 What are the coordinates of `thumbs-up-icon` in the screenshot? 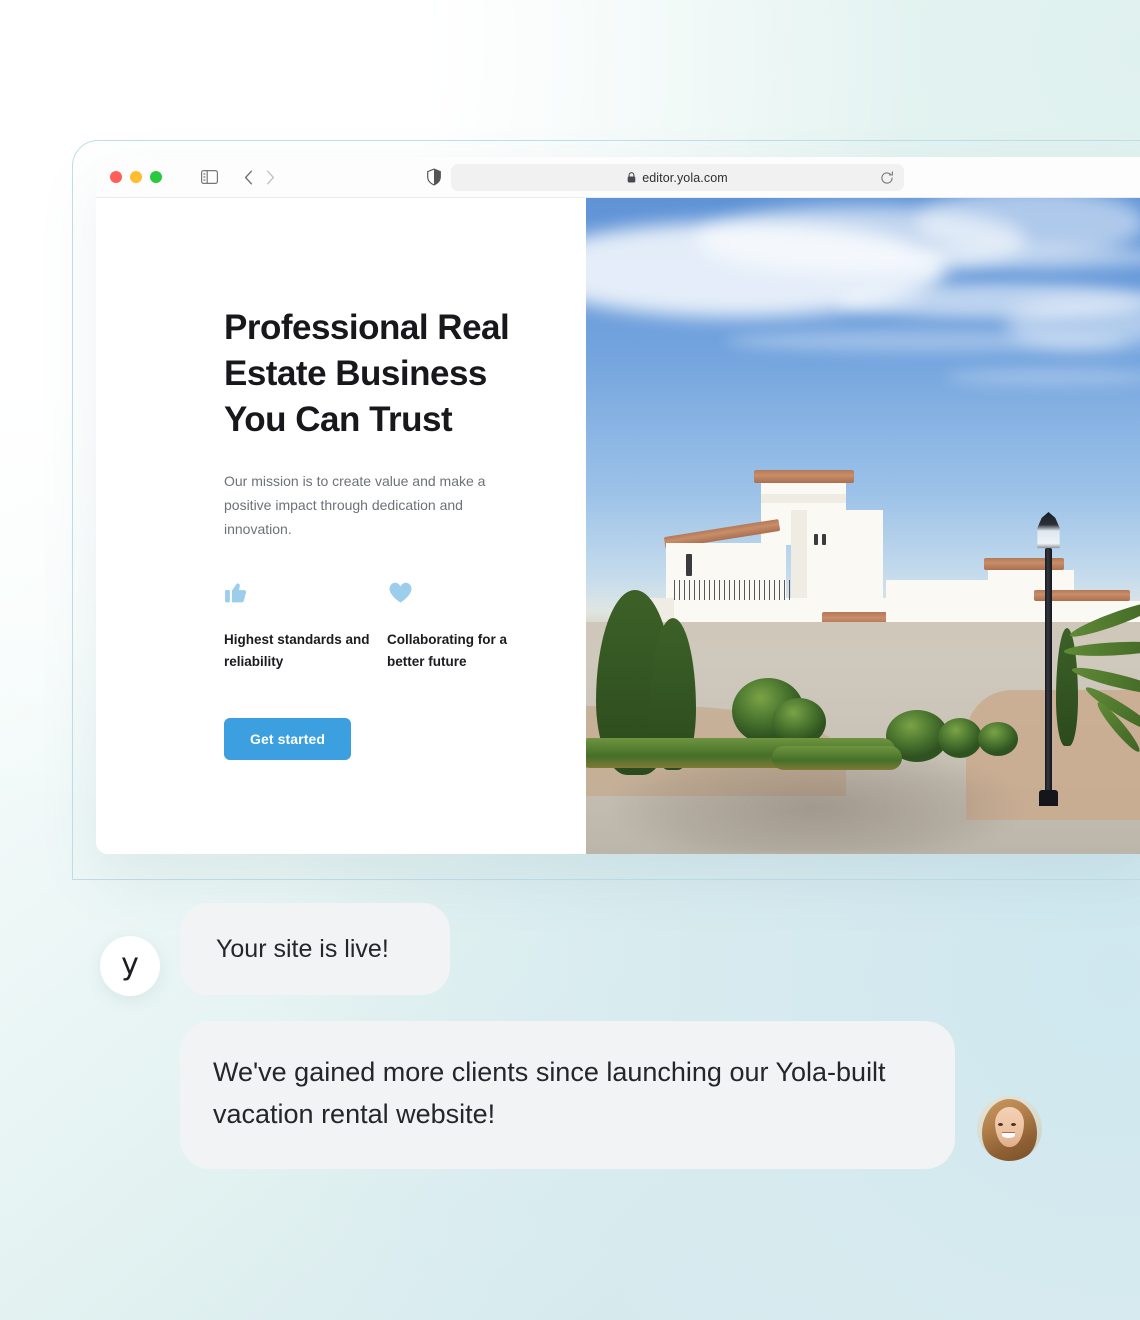 It's located at (305, 594).